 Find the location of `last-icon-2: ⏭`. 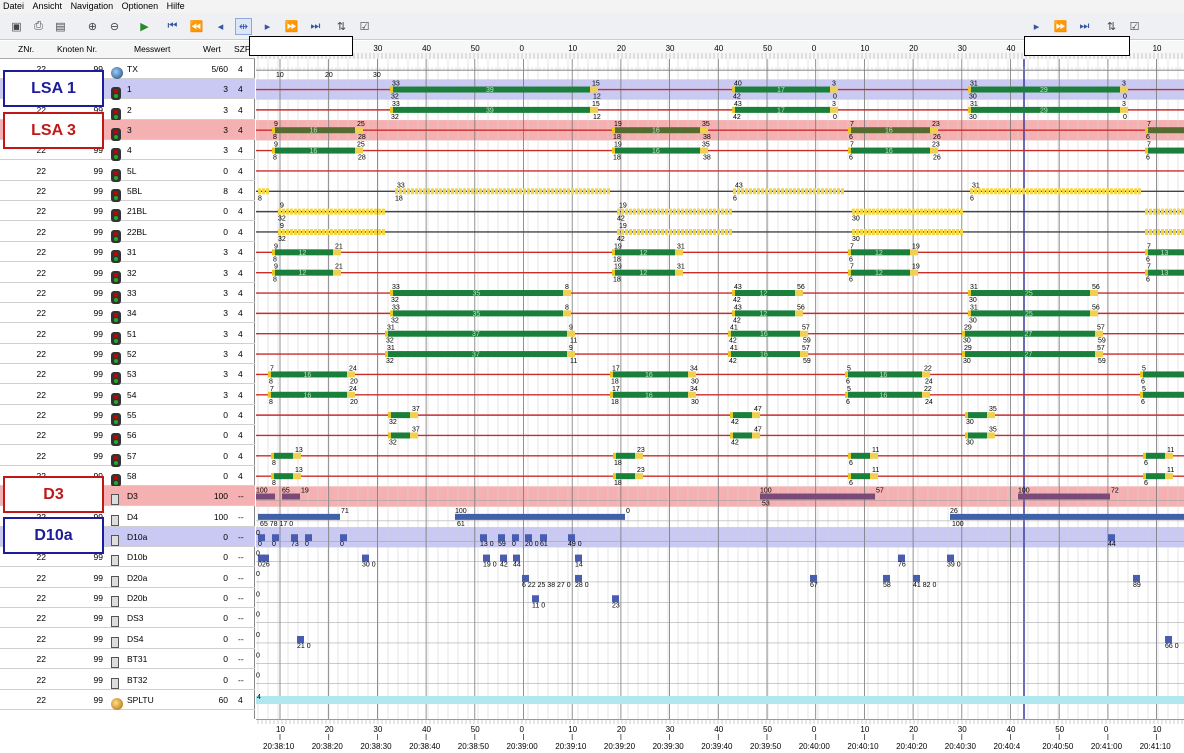

last-icon-2: ⏭ is located at coordinates (1084, 26).